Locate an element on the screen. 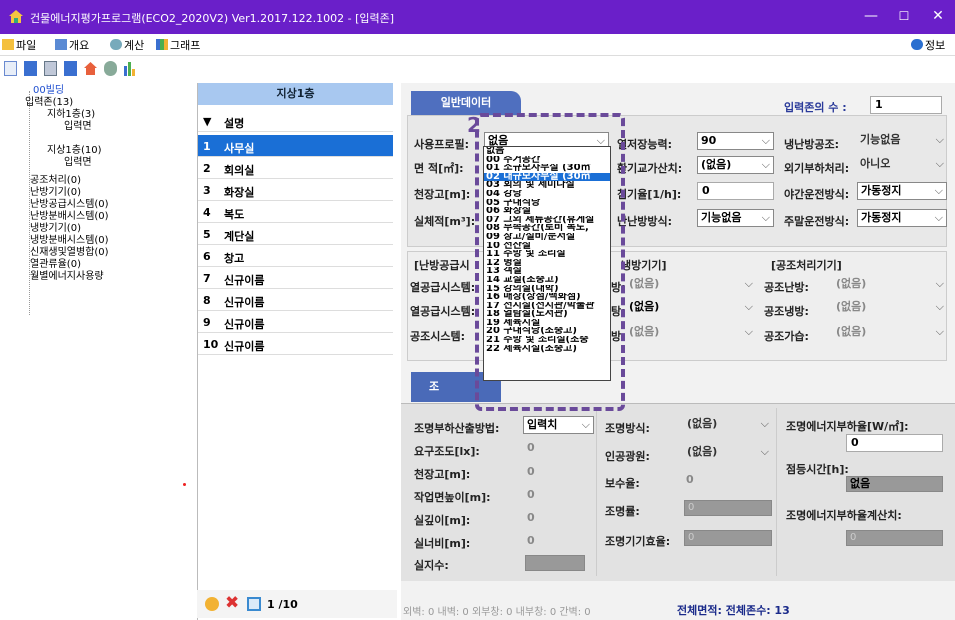 This screenshot has height=620, width=955. tree-node-basement: 지하1층(3) is located at coordinates (71, 115).